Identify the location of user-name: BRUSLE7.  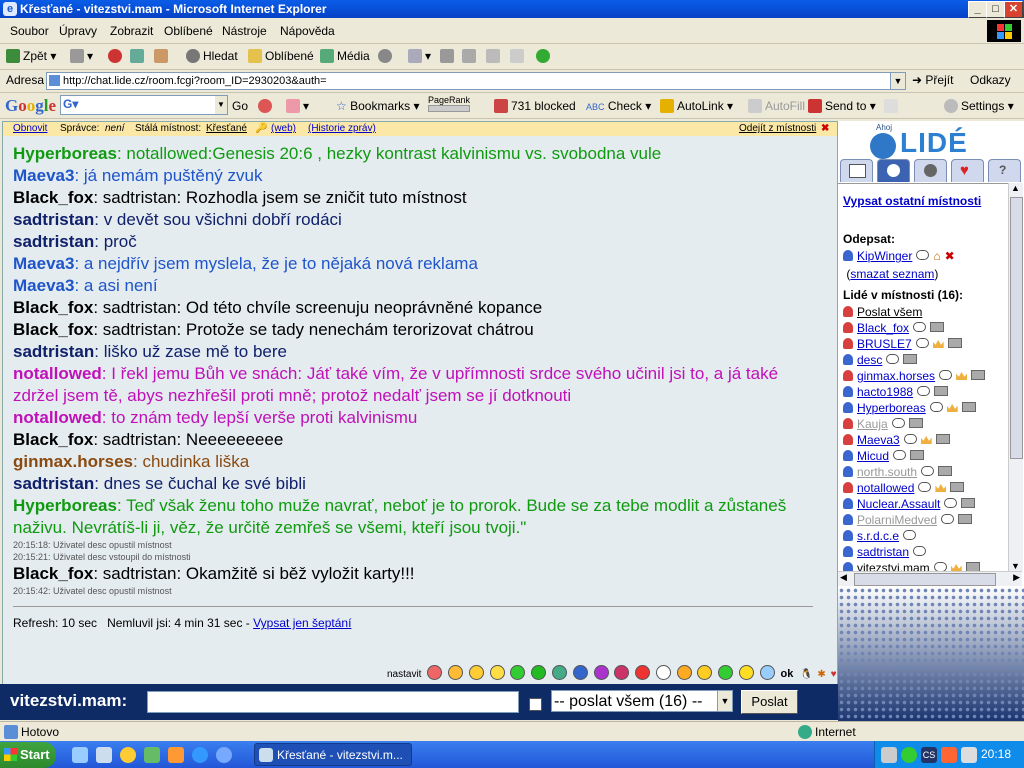
(884, 344).